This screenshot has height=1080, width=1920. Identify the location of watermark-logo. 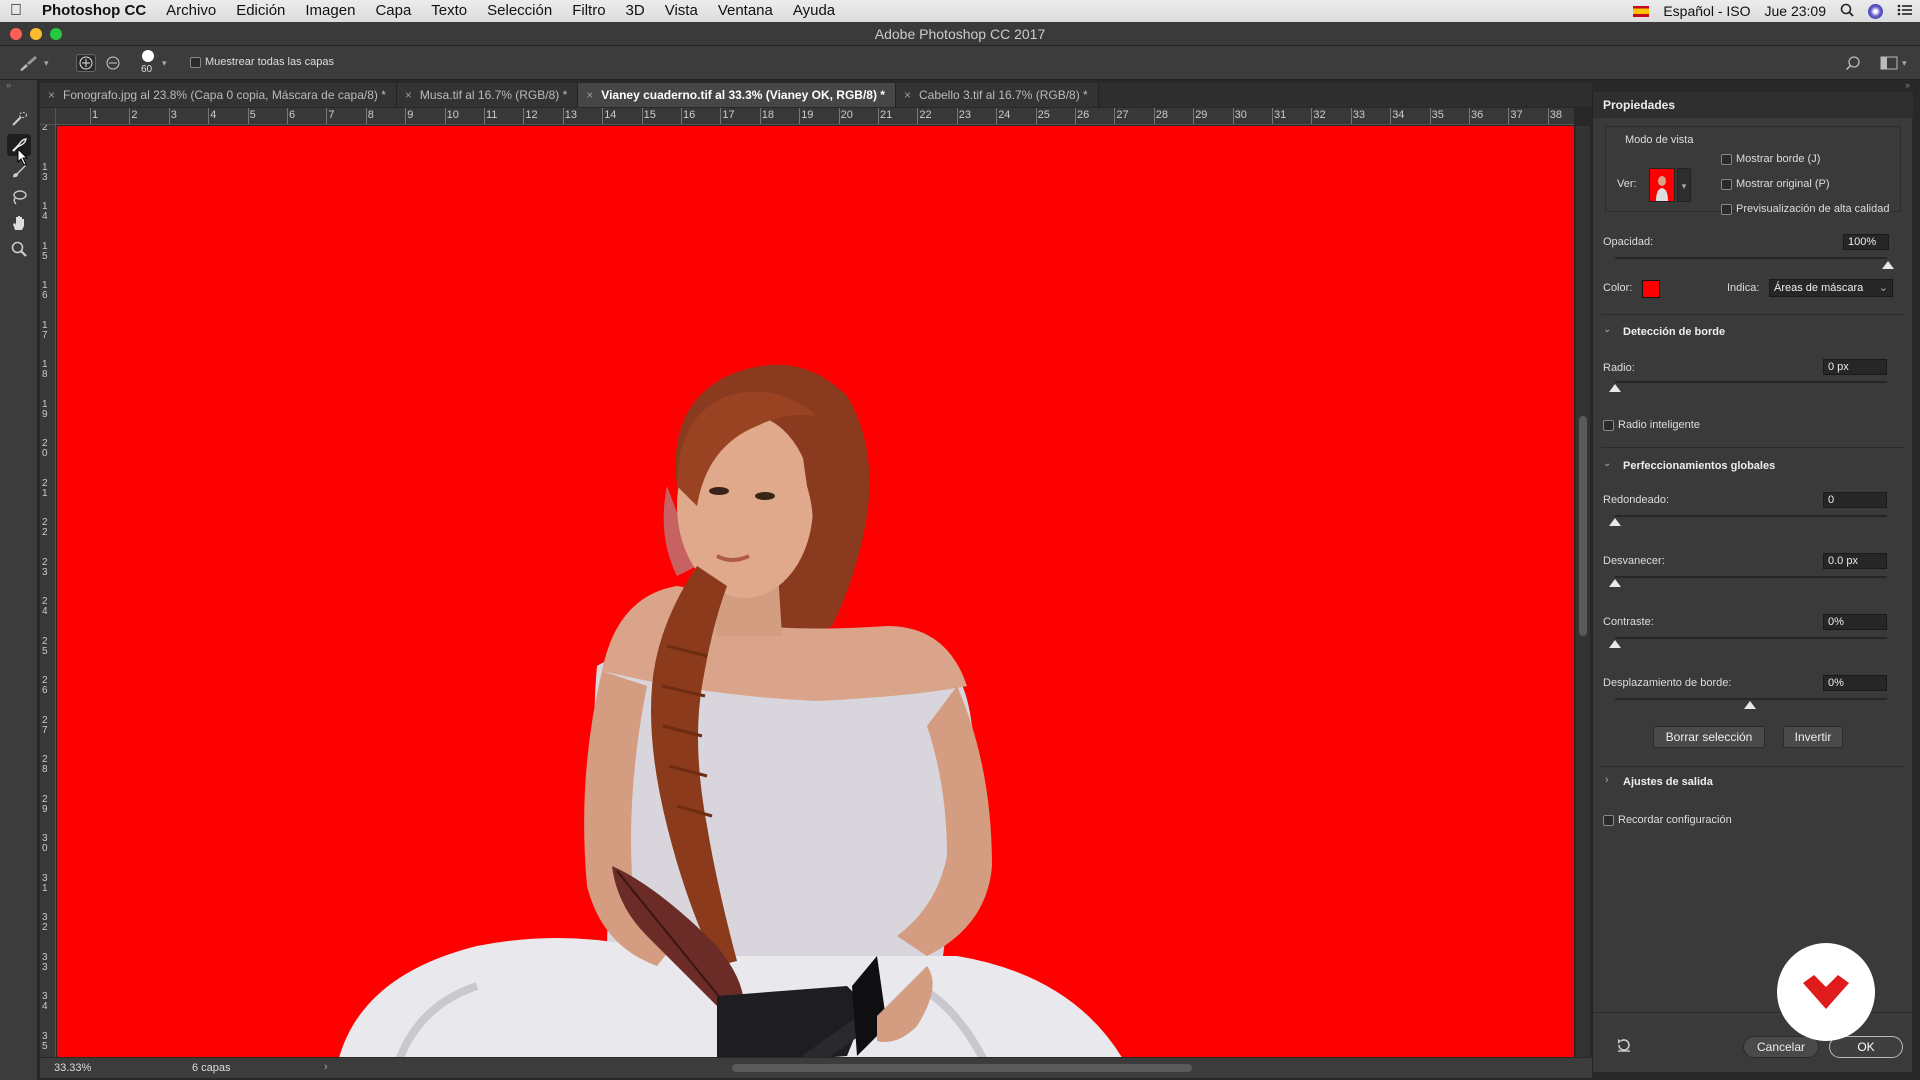
(1826, 992).